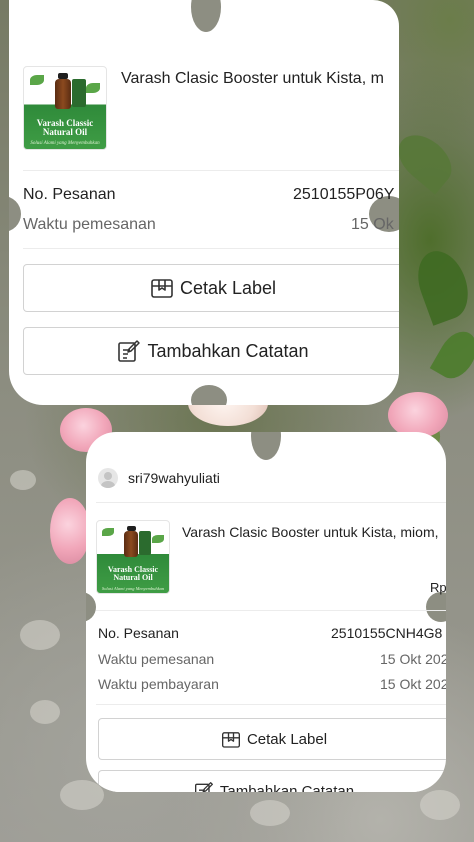 The width and height of the screenshot is (474, 842). What do you see at coordinates (310, 532) in the screenshot?
I see `product-title: Varash Clasic Booster untuk Kista, miom,` at bounding box center [310, 532].